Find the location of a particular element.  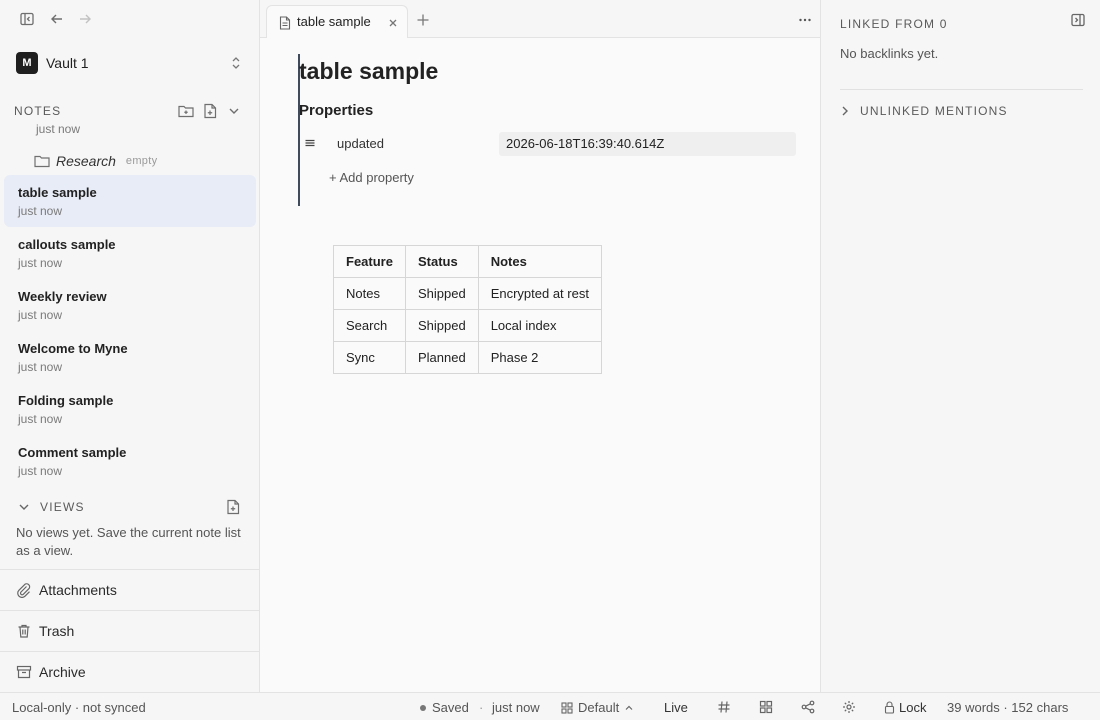

tab-table-sample: table sample is located at coordinates (337, 21).